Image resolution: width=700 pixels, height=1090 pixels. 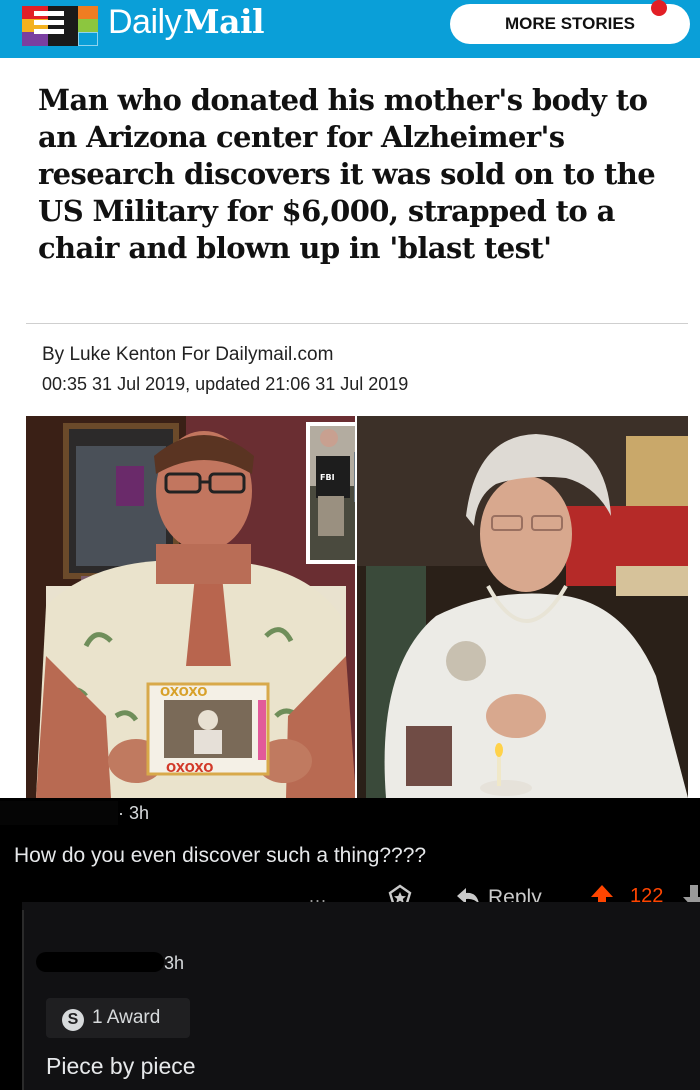 I want to click on fbi-text: FBI, so click(x=327, y=477).